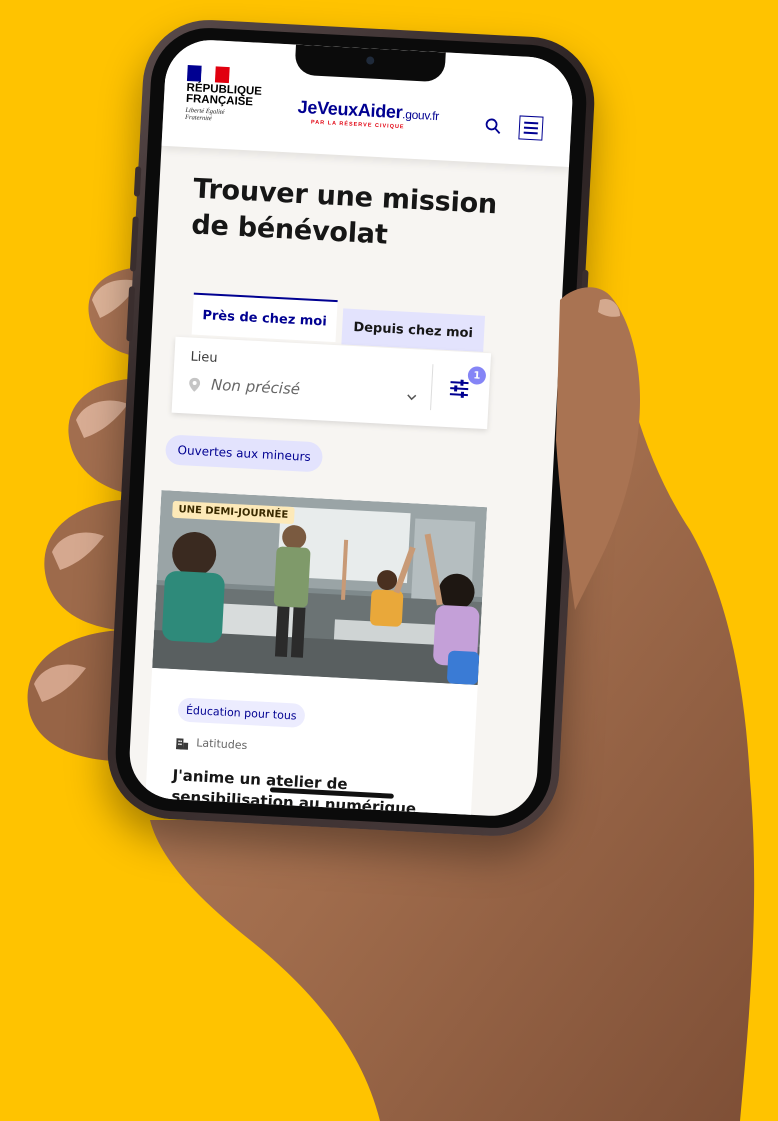 The image size is (778, 1121). What do you see at coordinates (432, 387) in the screenshot?
I see `divider` at bounding box center [432, 387].